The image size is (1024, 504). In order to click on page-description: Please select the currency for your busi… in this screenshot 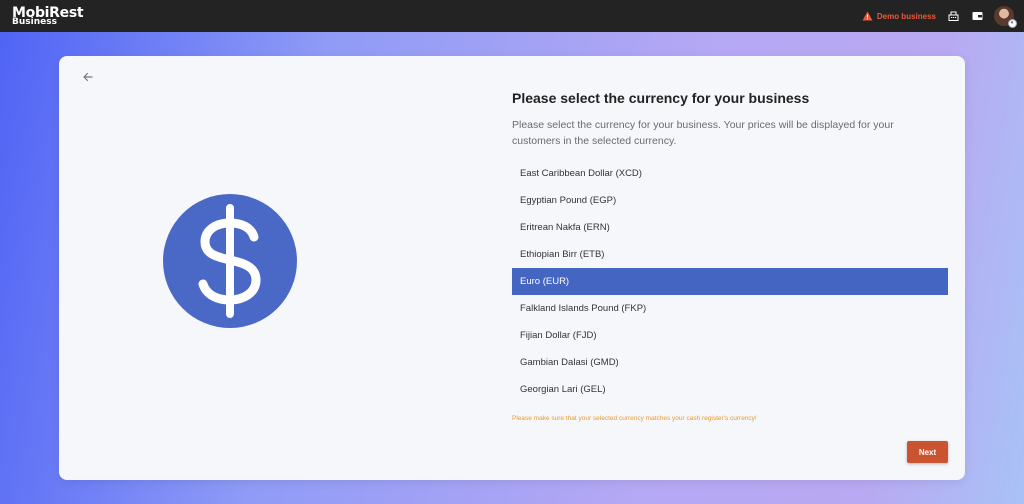, I will do `click(703, 133)`.